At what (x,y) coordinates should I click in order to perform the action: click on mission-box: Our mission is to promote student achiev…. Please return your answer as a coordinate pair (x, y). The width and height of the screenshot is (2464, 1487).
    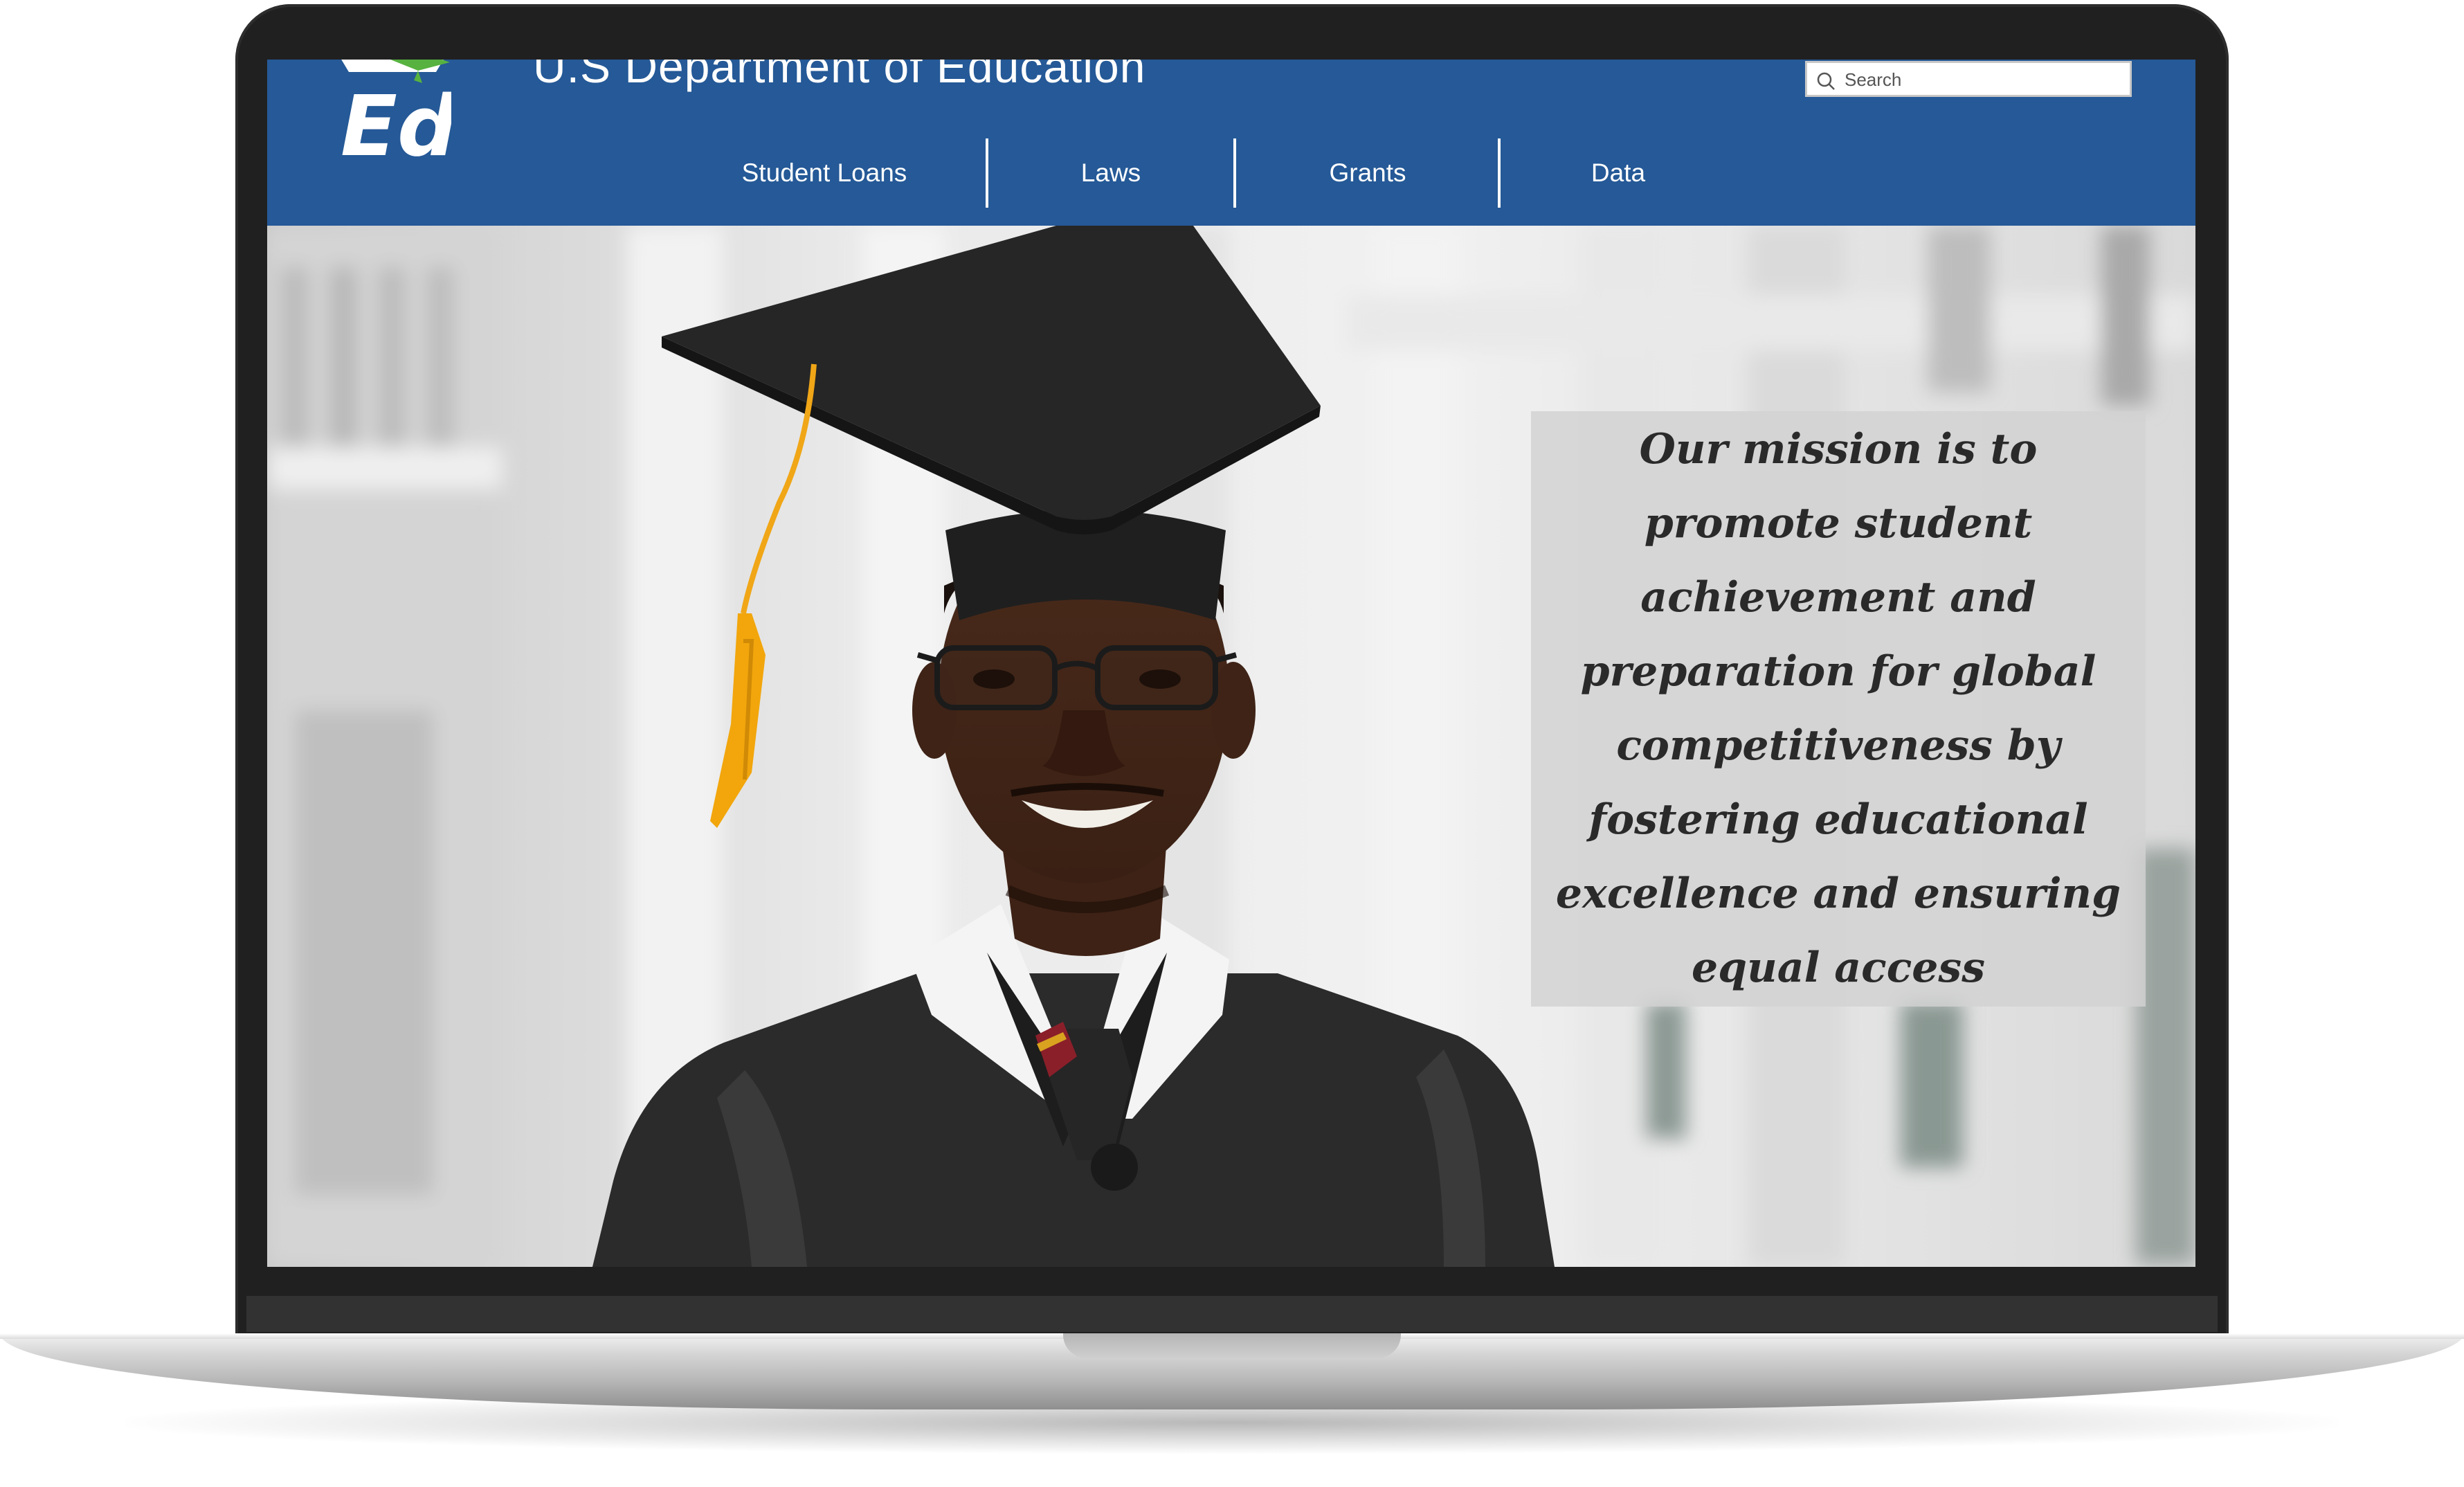
    Looking at the image, I should click on (1838, 709).